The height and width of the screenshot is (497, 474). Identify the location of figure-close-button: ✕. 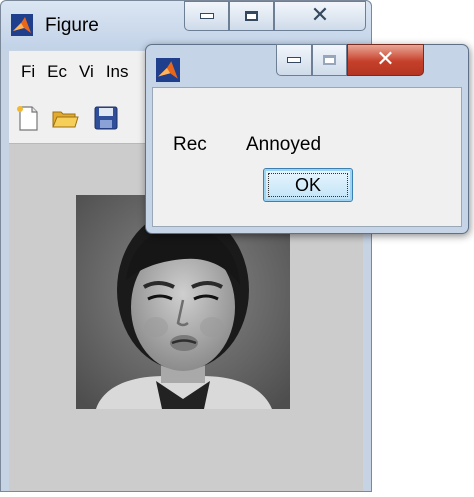
(320, 16).